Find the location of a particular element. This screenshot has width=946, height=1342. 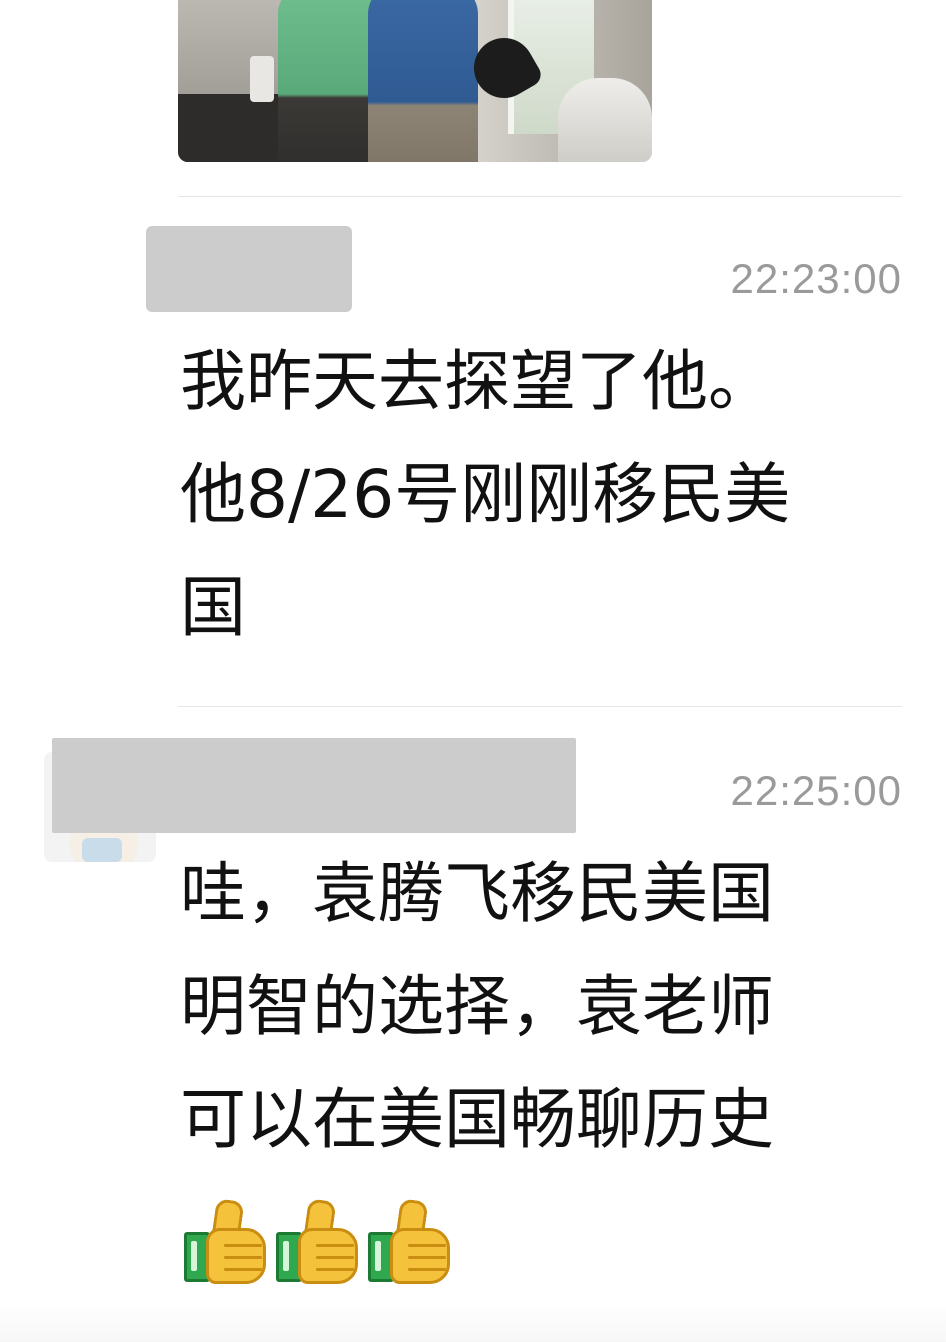

shared-photo is located at coordinates (415, 81).